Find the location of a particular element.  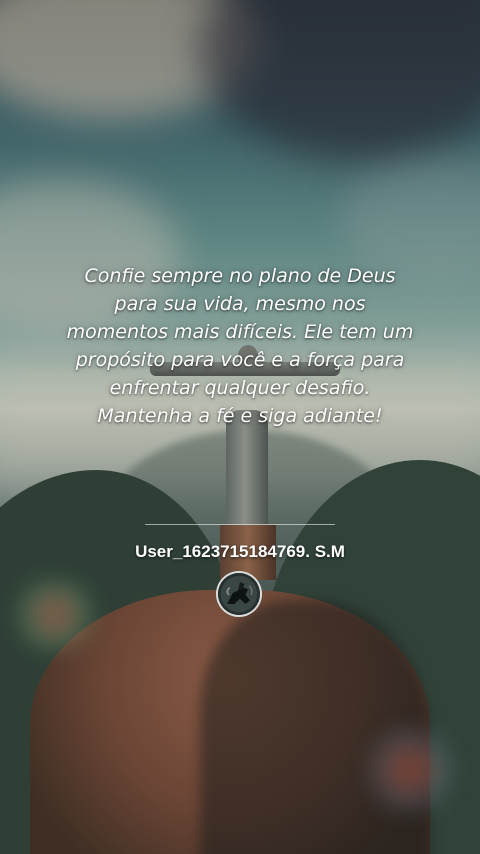

horse-rider-avatar-icon is located at coordinates (239, 594).